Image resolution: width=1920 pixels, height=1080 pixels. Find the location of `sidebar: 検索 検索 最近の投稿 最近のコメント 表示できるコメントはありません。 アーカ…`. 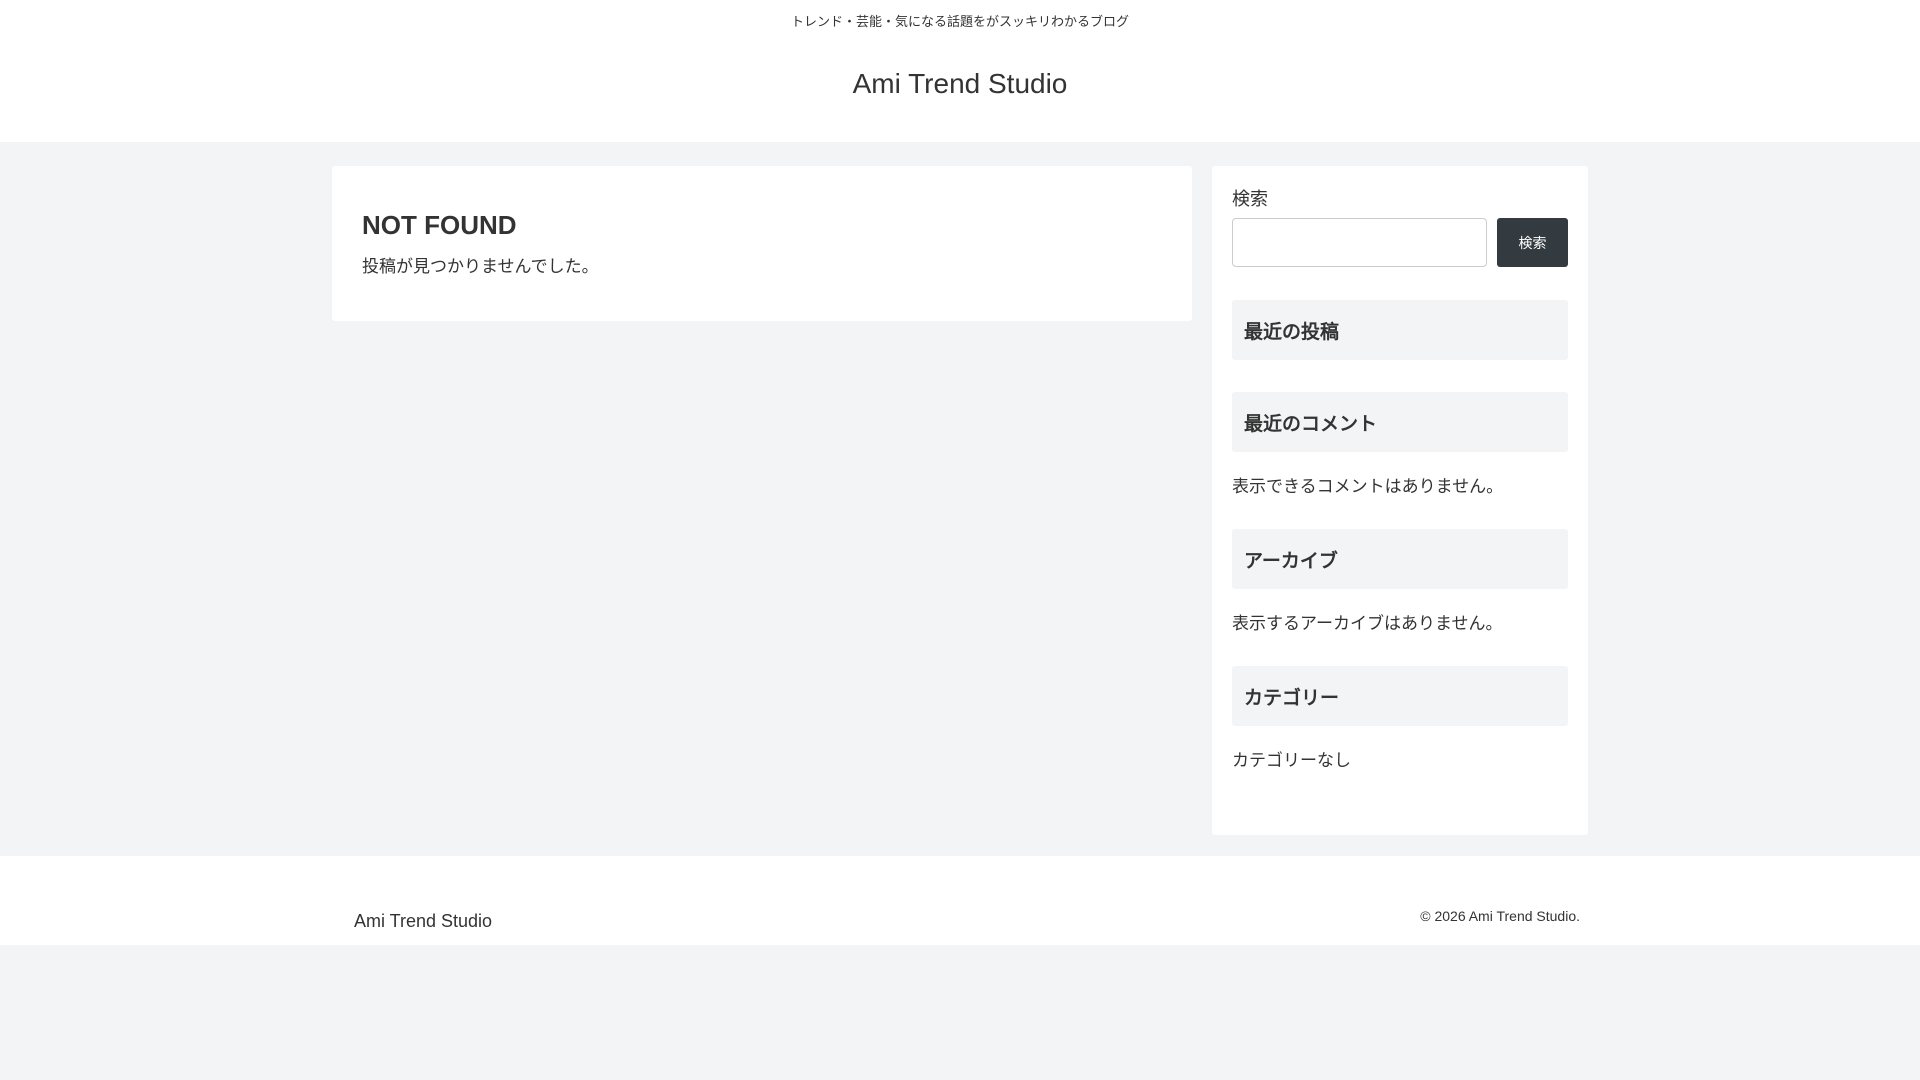

sidebar: 検索 検索 最近の投稿 最近のコメント 表示できるコメントはありません。 アーカ… is located at coordinates (1400, 500).